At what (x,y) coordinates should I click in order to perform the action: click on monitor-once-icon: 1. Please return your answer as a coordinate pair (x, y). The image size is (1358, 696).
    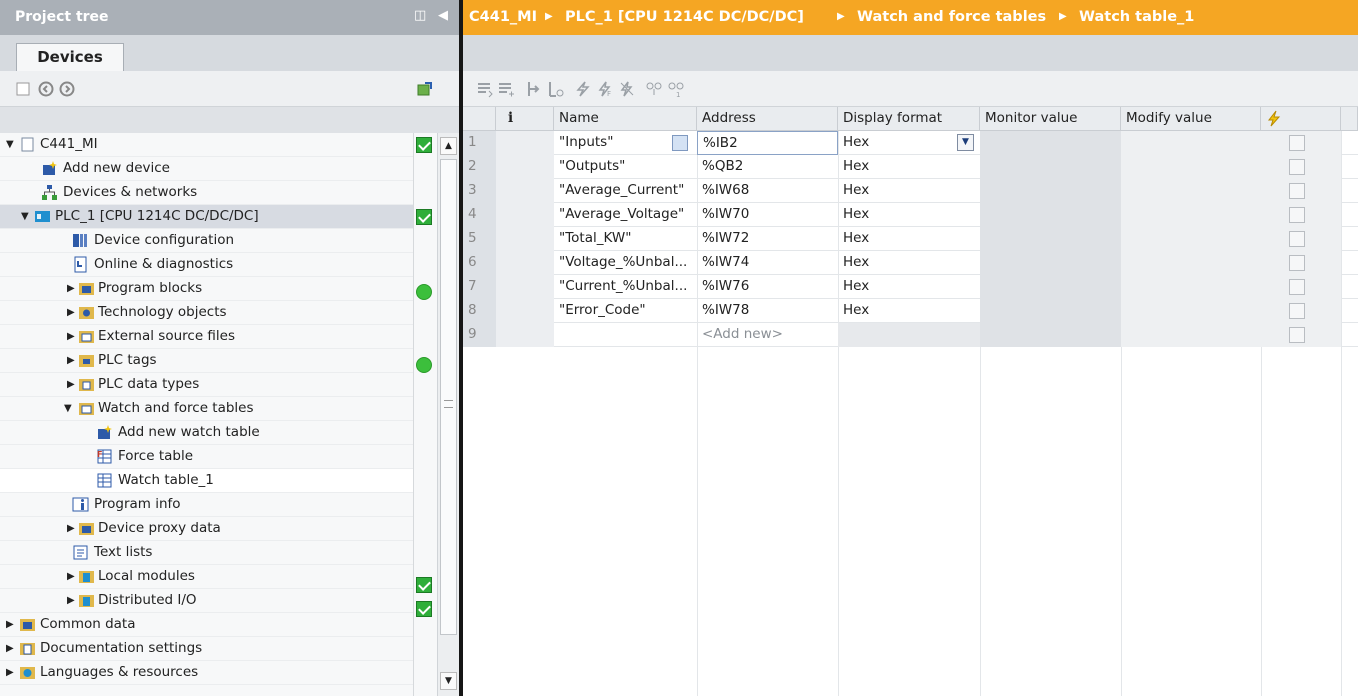
    Looking at the image, I should click on (676, 89).